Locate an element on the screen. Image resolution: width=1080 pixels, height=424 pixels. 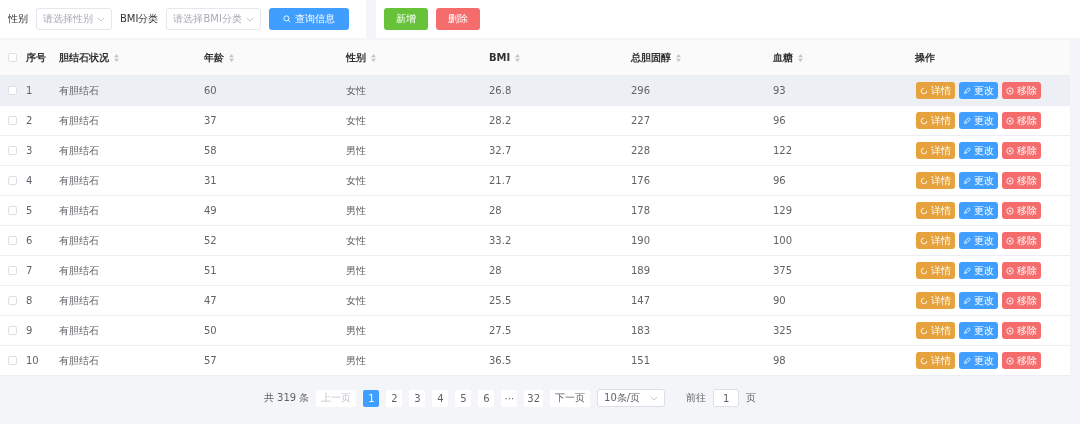
table-cell: 21.7 is located at coordinates (500, 180).